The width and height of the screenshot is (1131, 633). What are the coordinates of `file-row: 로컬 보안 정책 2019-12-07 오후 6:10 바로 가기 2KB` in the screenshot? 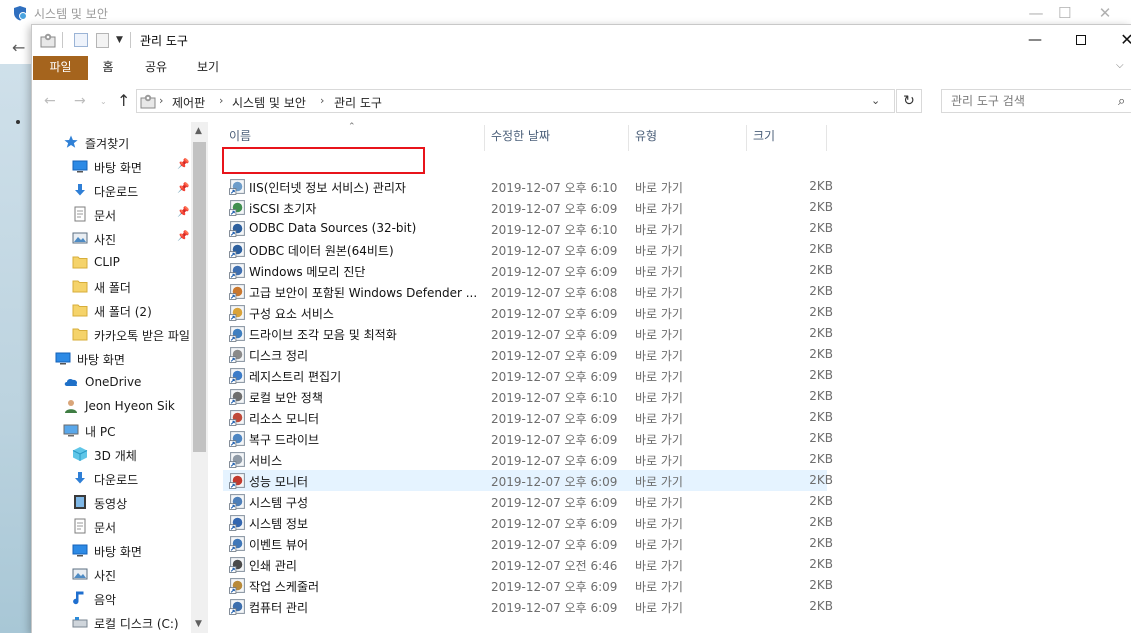 It's located at (528, 396).